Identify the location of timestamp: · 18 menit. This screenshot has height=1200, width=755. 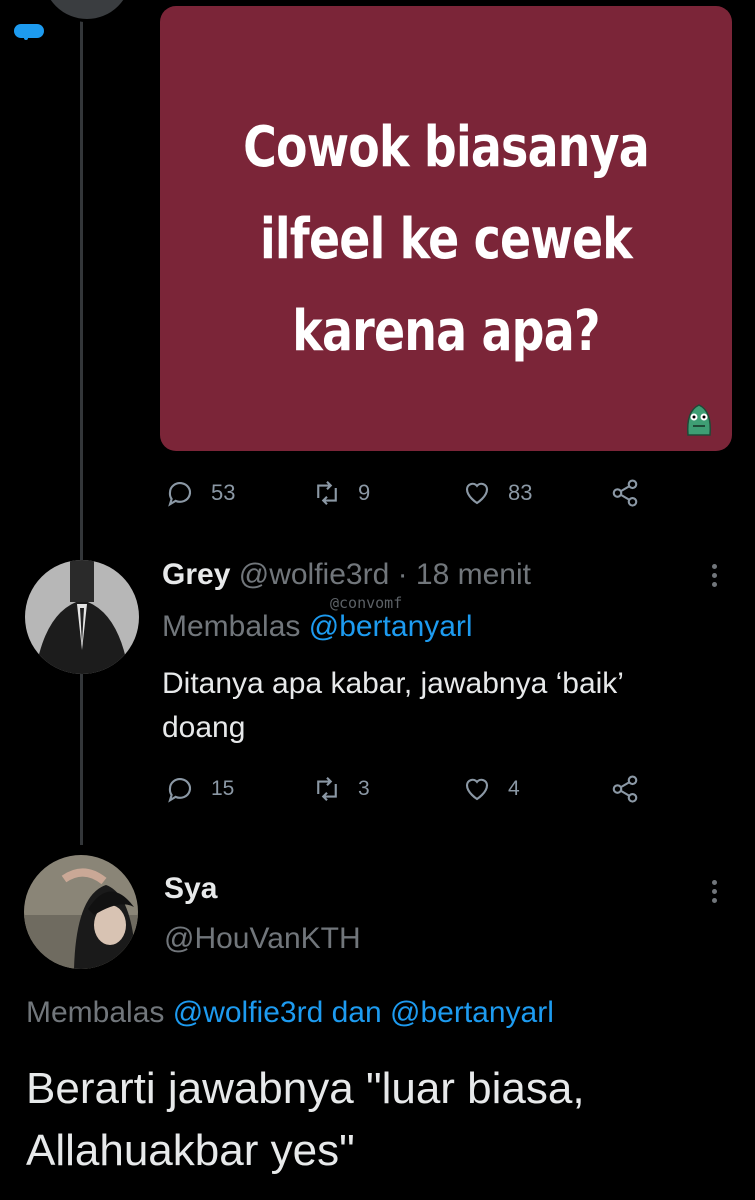
(464, 574).